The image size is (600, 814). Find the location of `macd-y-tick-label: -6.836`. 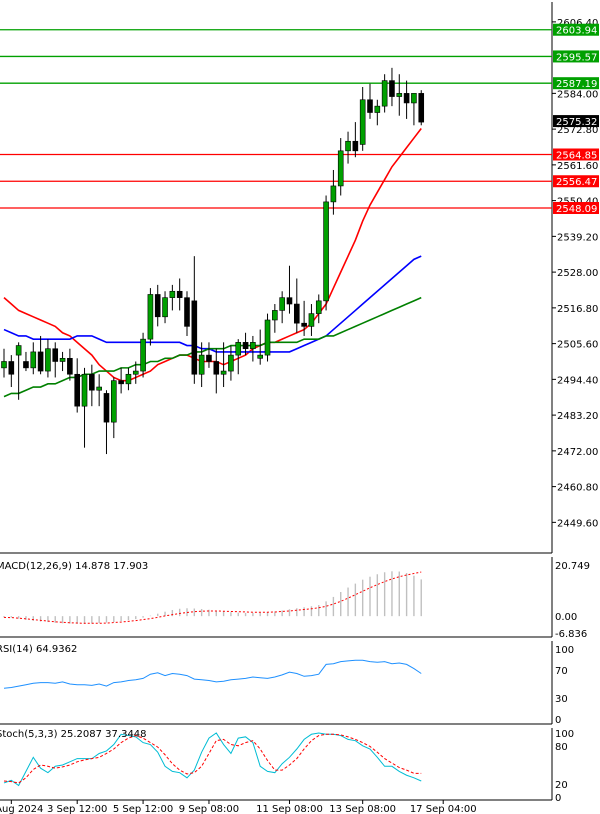

macd-y-tick-label: -6.836 is located at coordinates (571, 634).